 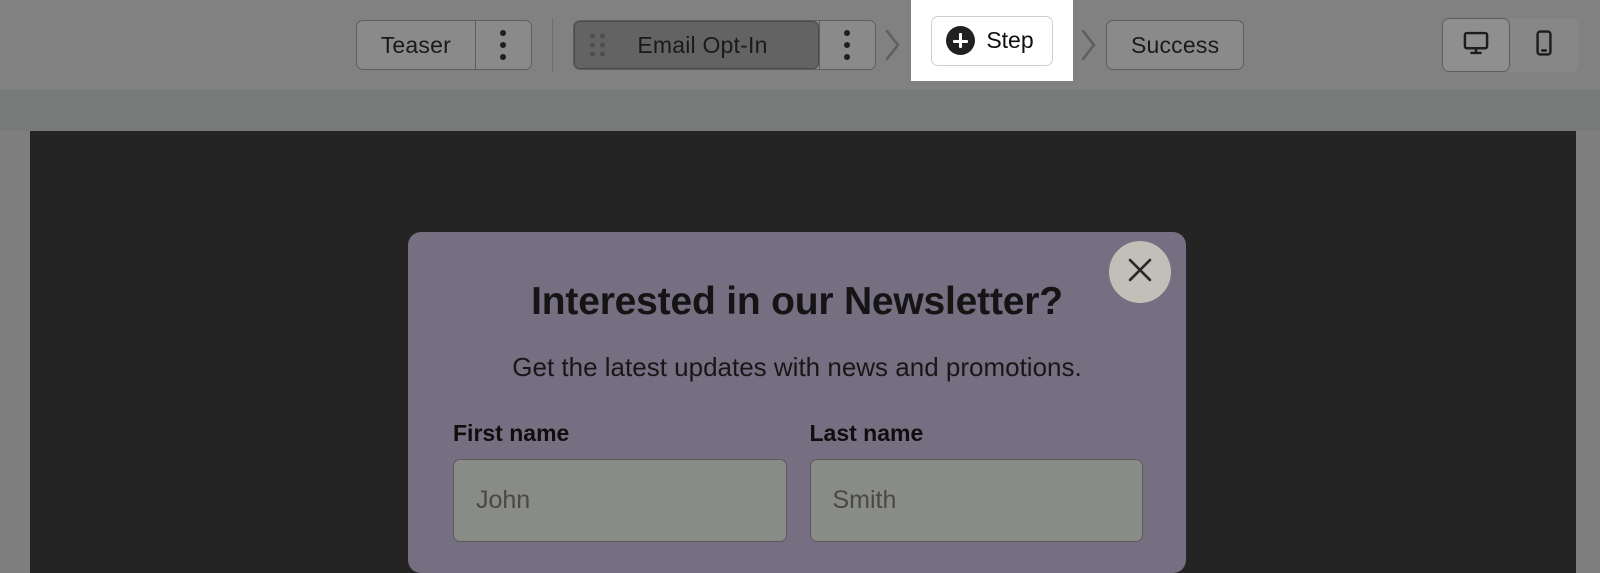 I want to click on drag-handle-icon, so click(x=597, y=45).